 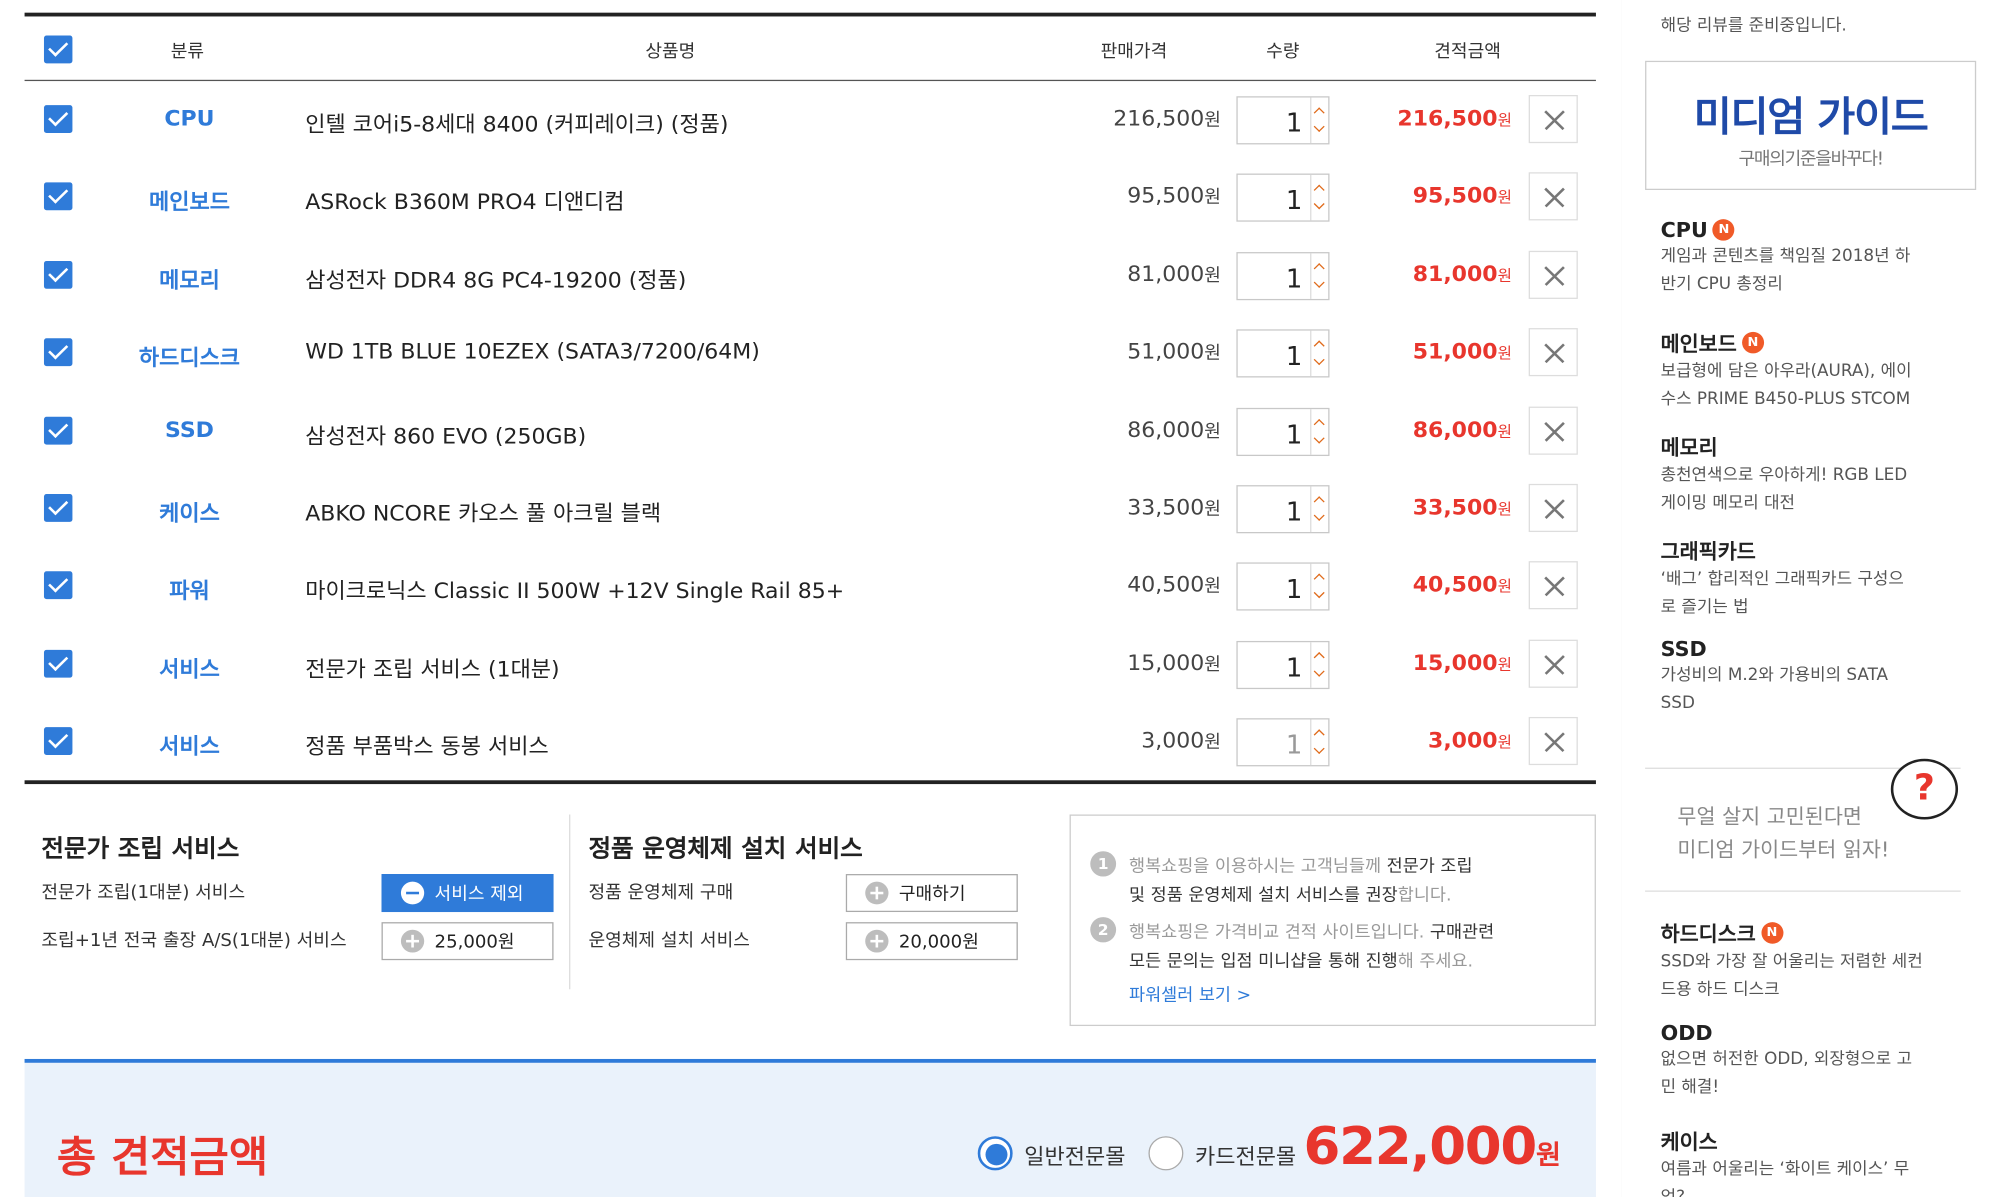 I want to click on row-category: 메인보드, so click(x=189, y=199).